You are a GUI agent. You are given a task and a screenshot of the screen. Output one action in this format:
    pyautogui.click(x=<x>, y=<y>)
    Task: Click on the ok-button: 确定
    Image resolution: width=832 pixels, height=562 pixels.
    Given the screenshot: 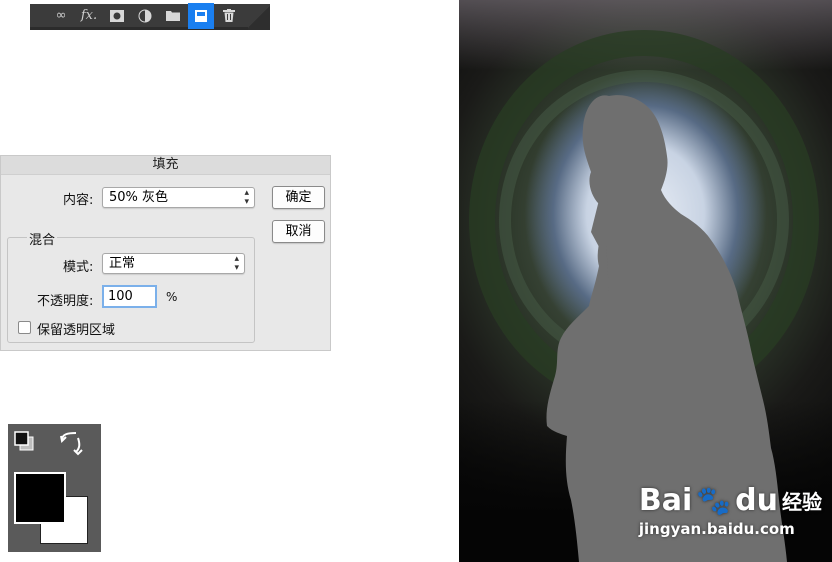 What is the action you would take?
    pyautogui.click(x=298, y=197)
    